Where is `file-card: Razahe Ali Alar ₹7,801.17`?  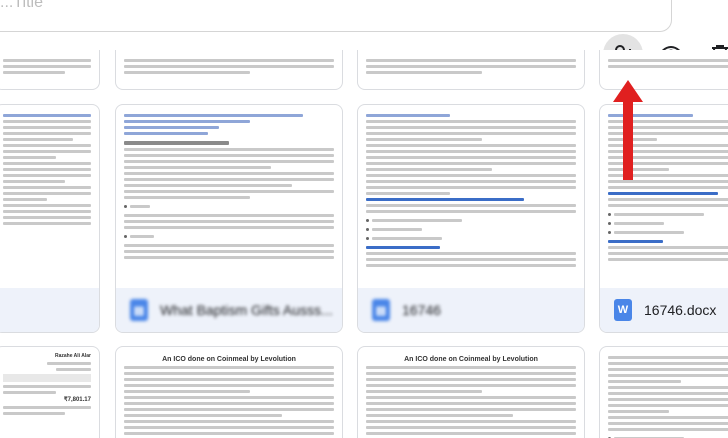 file-card: Razahe Ali Alar ₹7,801.17 is located at coordinates (50, 392).